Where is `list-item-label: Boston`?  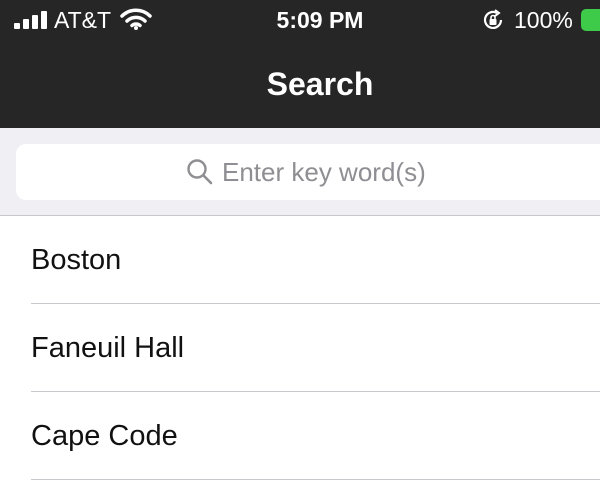 list-item-label: Boston is located at coordinates (76, 260).